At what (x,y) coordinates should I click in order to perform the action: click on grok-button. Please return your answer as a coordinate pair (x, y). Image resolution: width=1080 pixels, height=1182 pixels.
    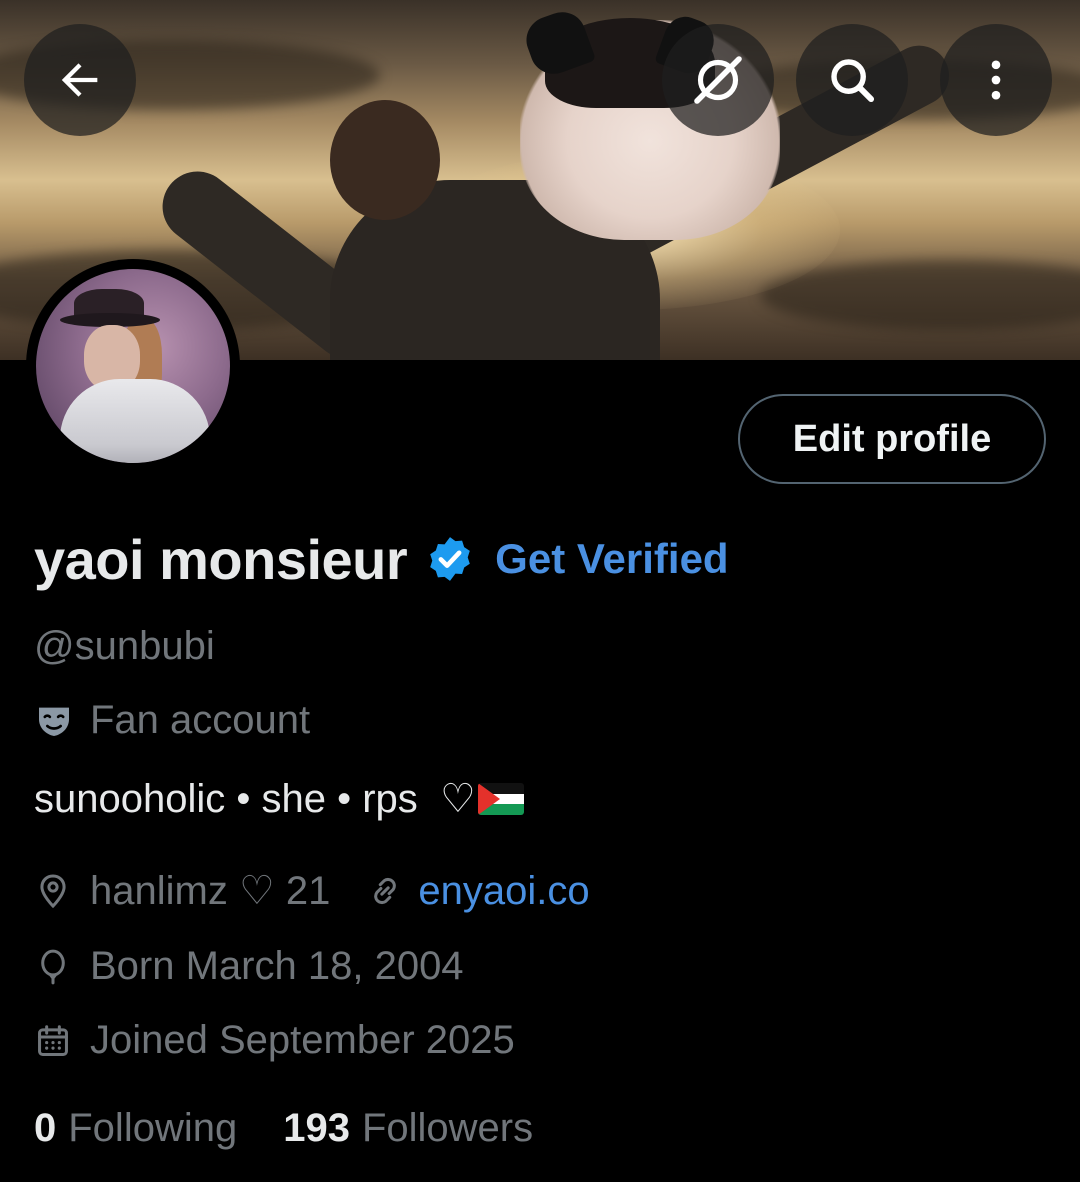
    Looking at the image, I should click on (718, 80).